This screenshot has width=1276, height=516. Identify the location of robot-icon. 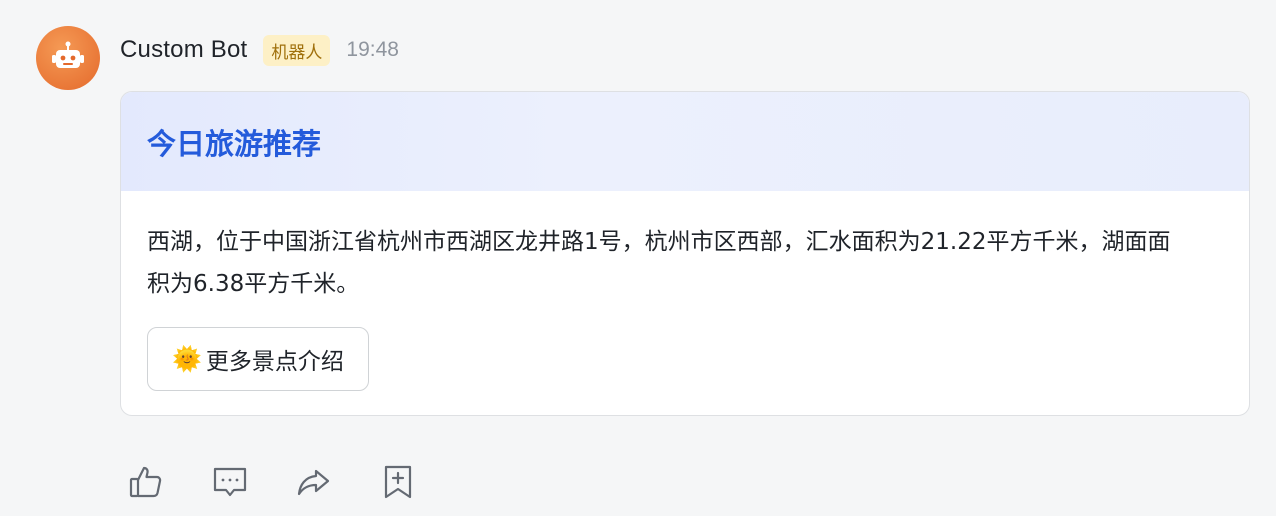
(68, 54).